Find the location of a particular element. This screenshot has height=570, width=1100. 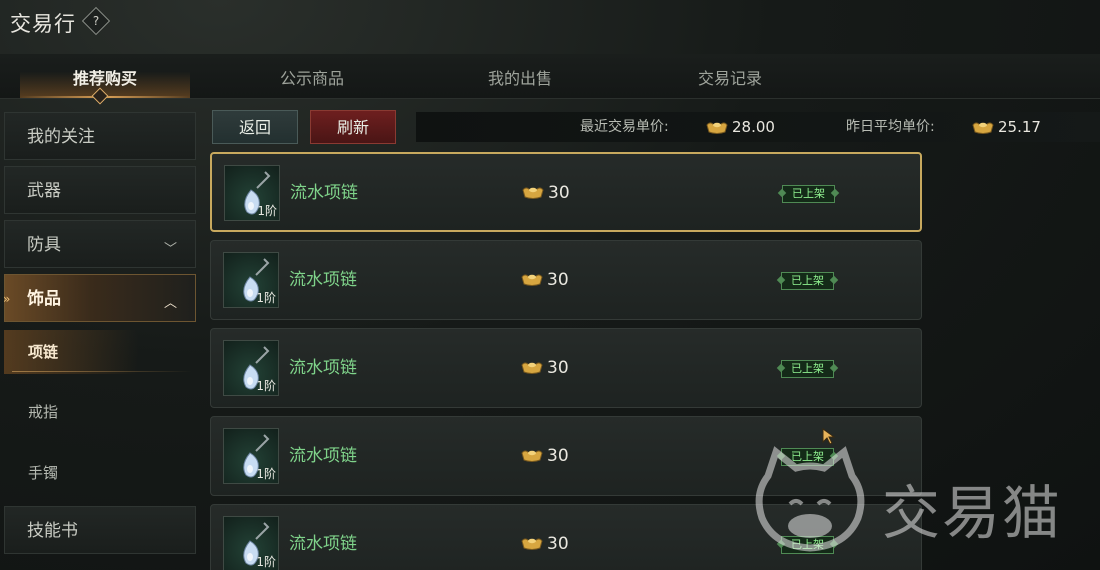

tab-label: 我的出售 is located at coordinates (519, 78).